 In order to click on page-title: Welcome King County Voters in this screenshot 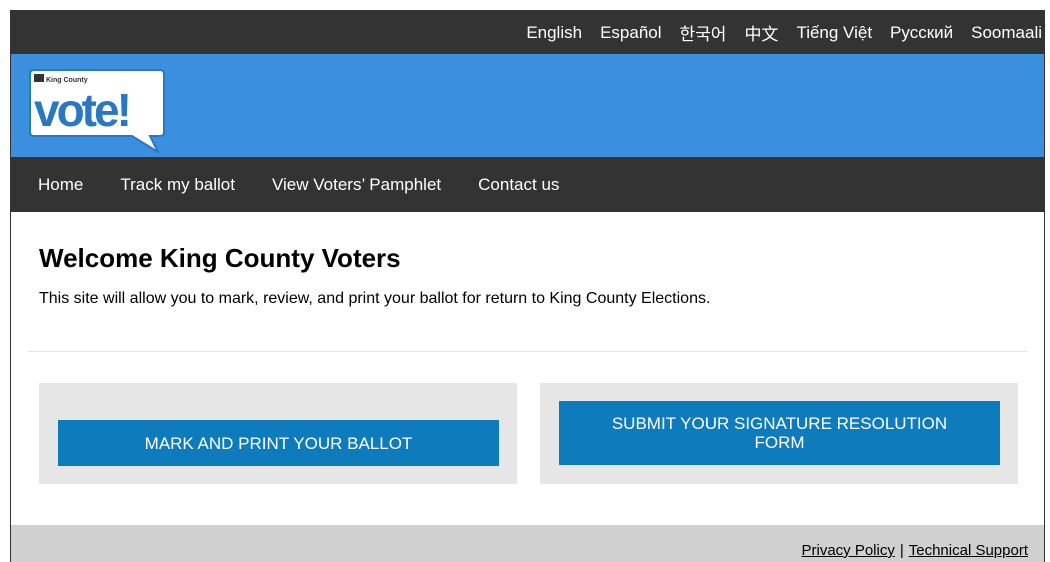, I will do `click(220, 258)`.